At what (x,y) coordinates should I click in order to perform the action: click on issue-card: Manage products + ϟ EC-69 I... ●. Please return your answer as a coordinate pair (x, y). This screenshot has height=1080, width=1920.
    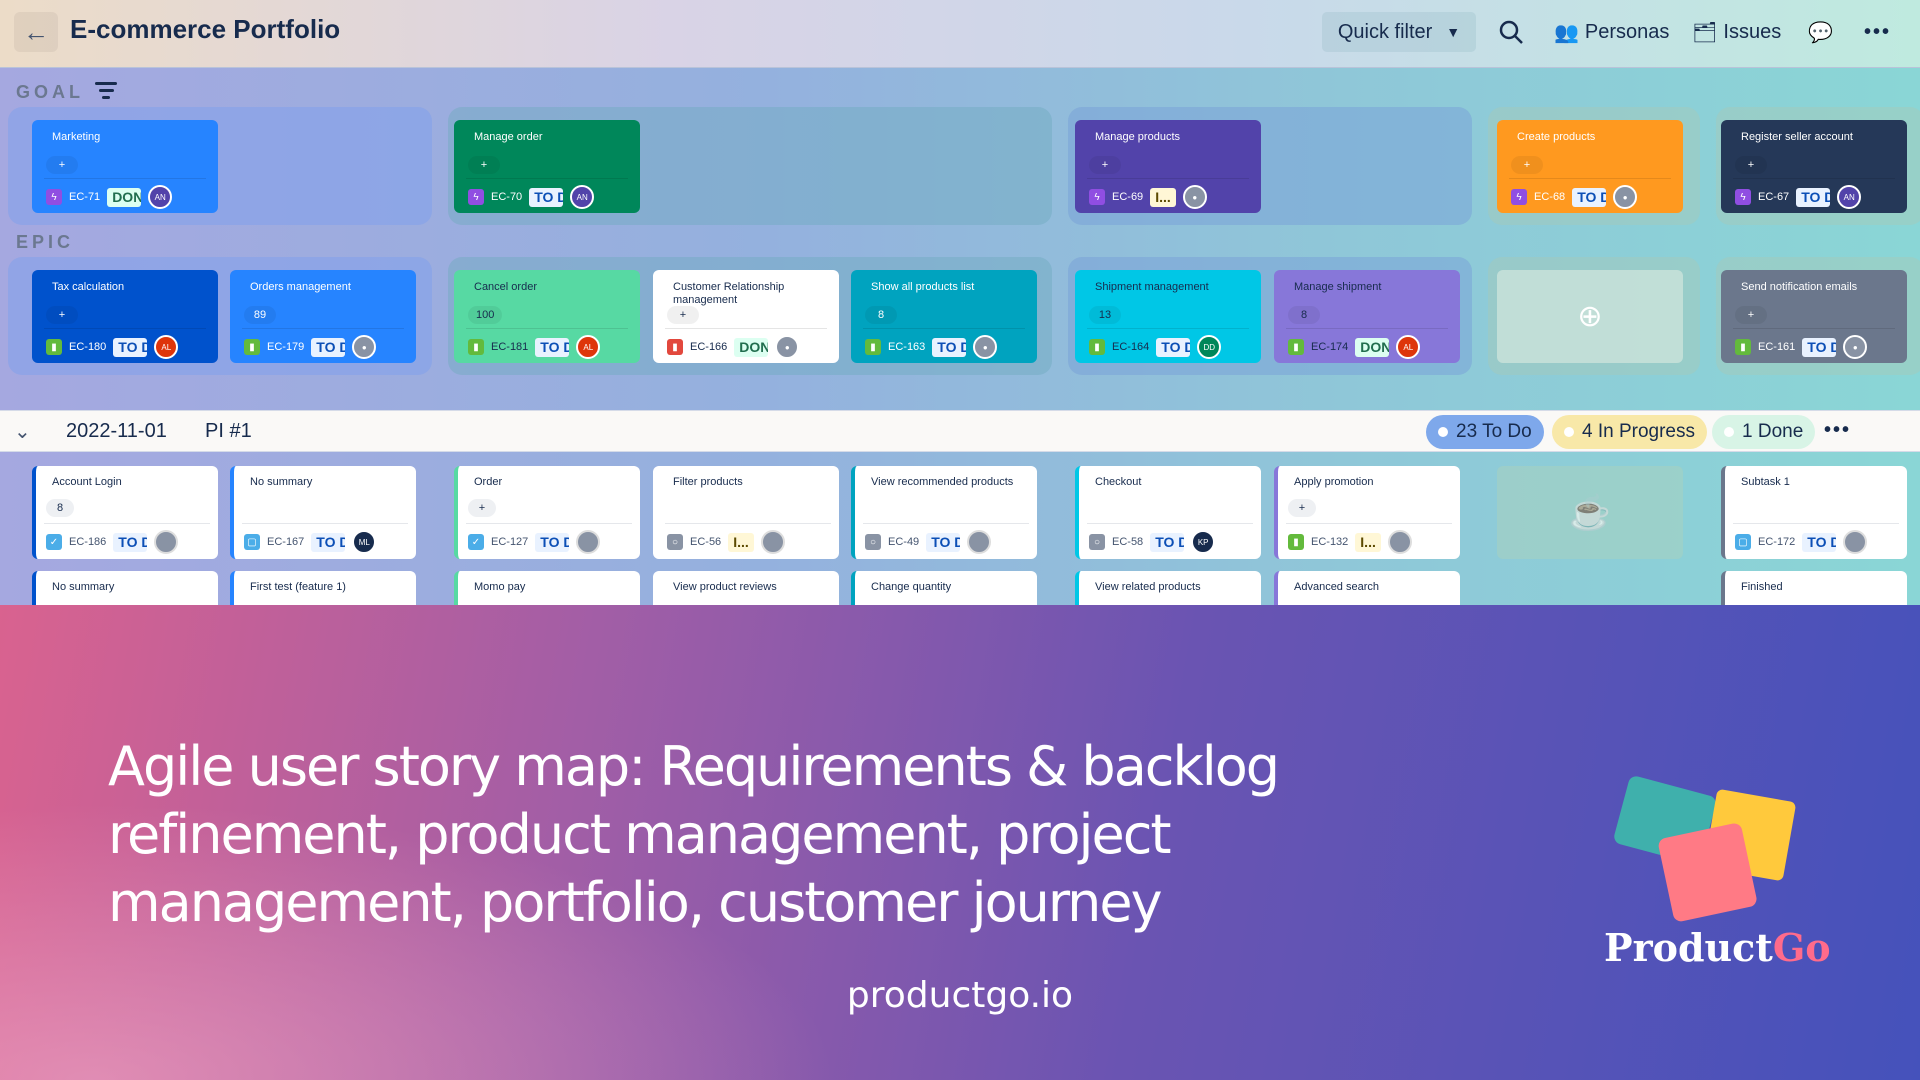
    Looking at the image, I should click on (1168, 166).